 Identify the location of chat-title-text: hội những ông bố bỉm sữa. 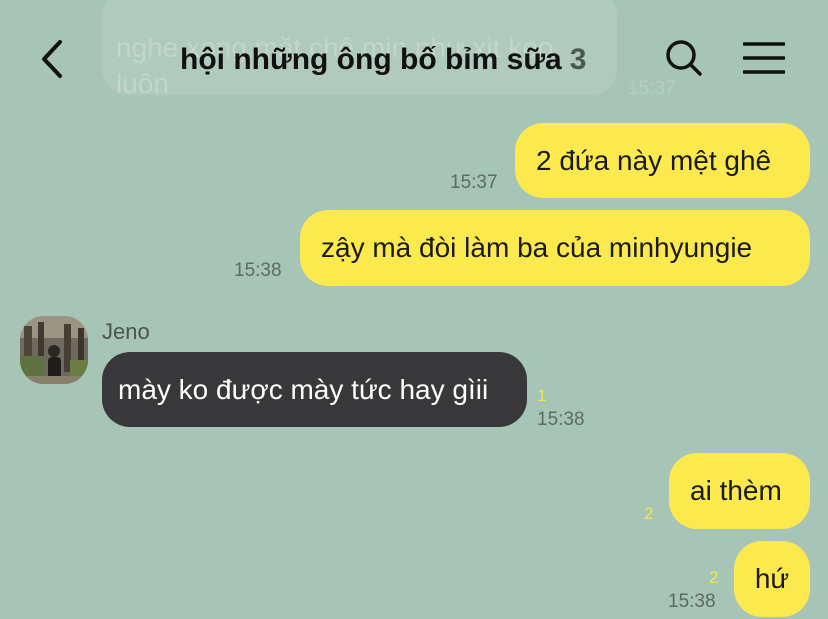
(371, 59).